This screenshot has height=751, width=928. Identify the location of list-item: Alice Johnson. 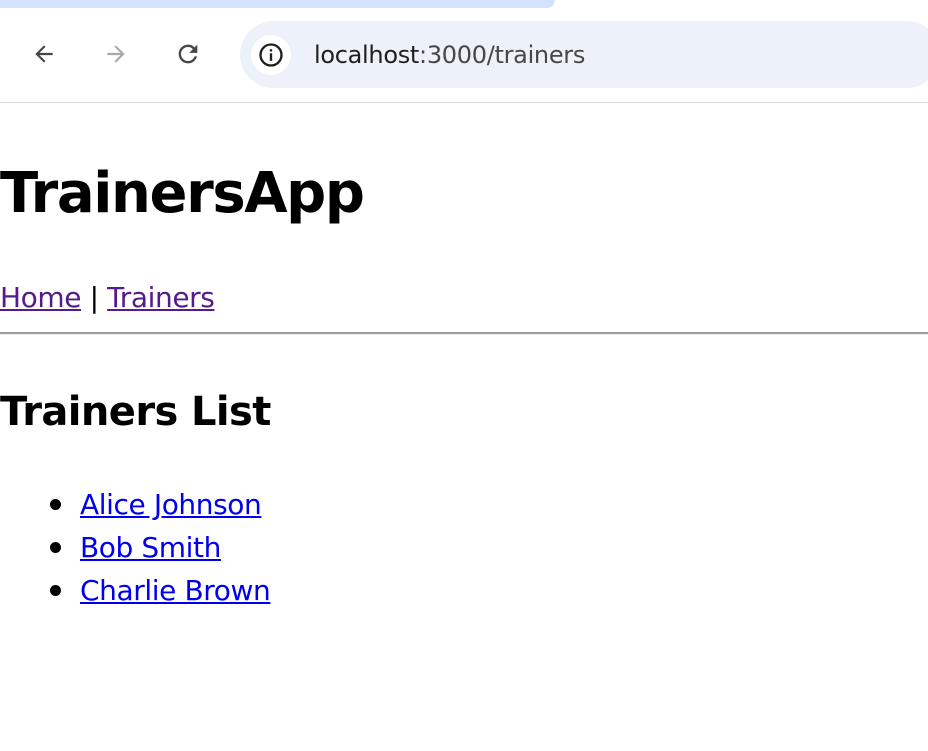
(135, 506).